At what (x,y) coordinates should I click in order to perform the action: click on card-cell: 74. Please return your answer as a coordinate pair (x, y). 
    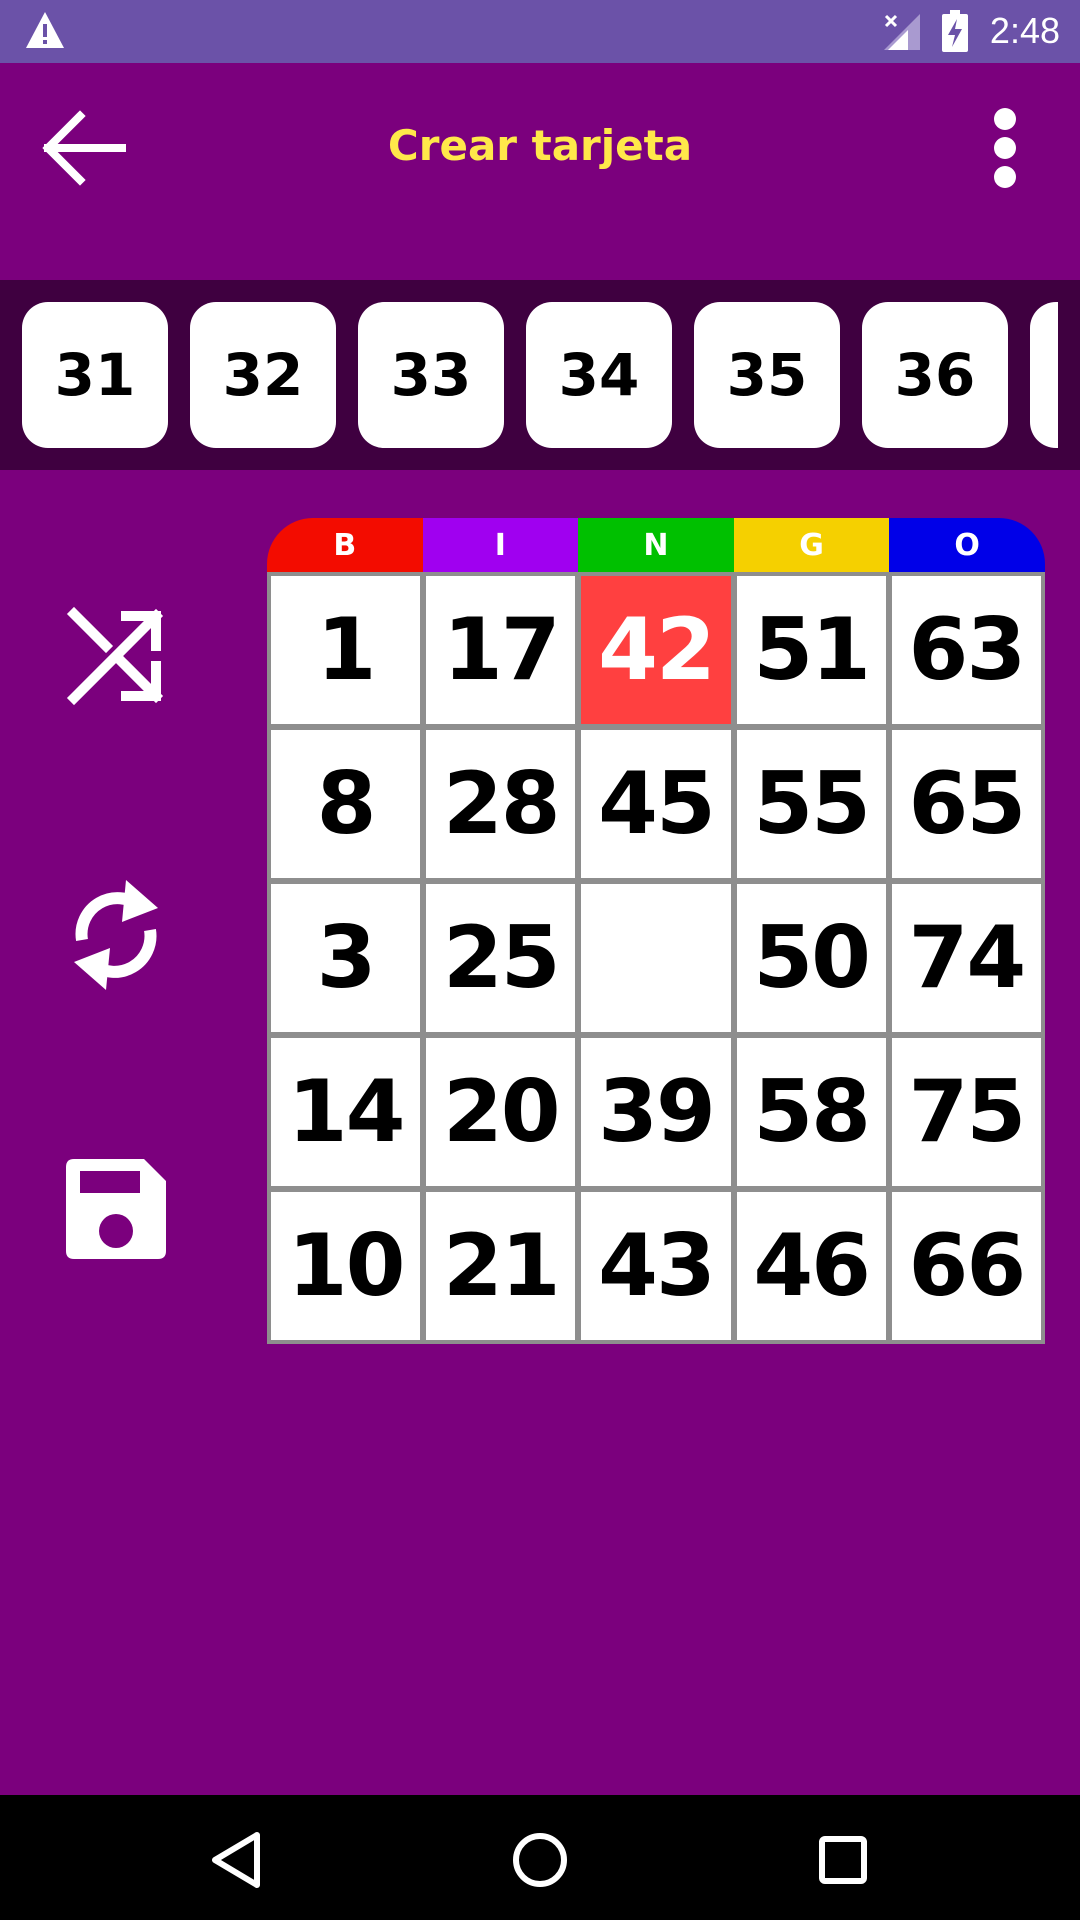
    Looking at the image, I should click on (966, 958).